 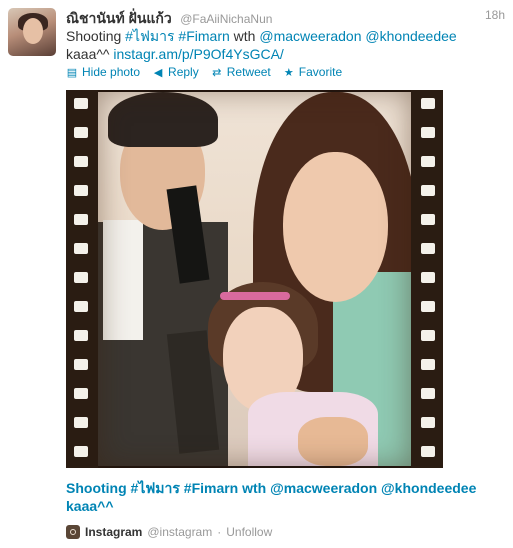 What do you see at coordinates (249, 532) in the screenshot?
I see `unfollow-button: Unfollow` at bounding box center [249, 532].